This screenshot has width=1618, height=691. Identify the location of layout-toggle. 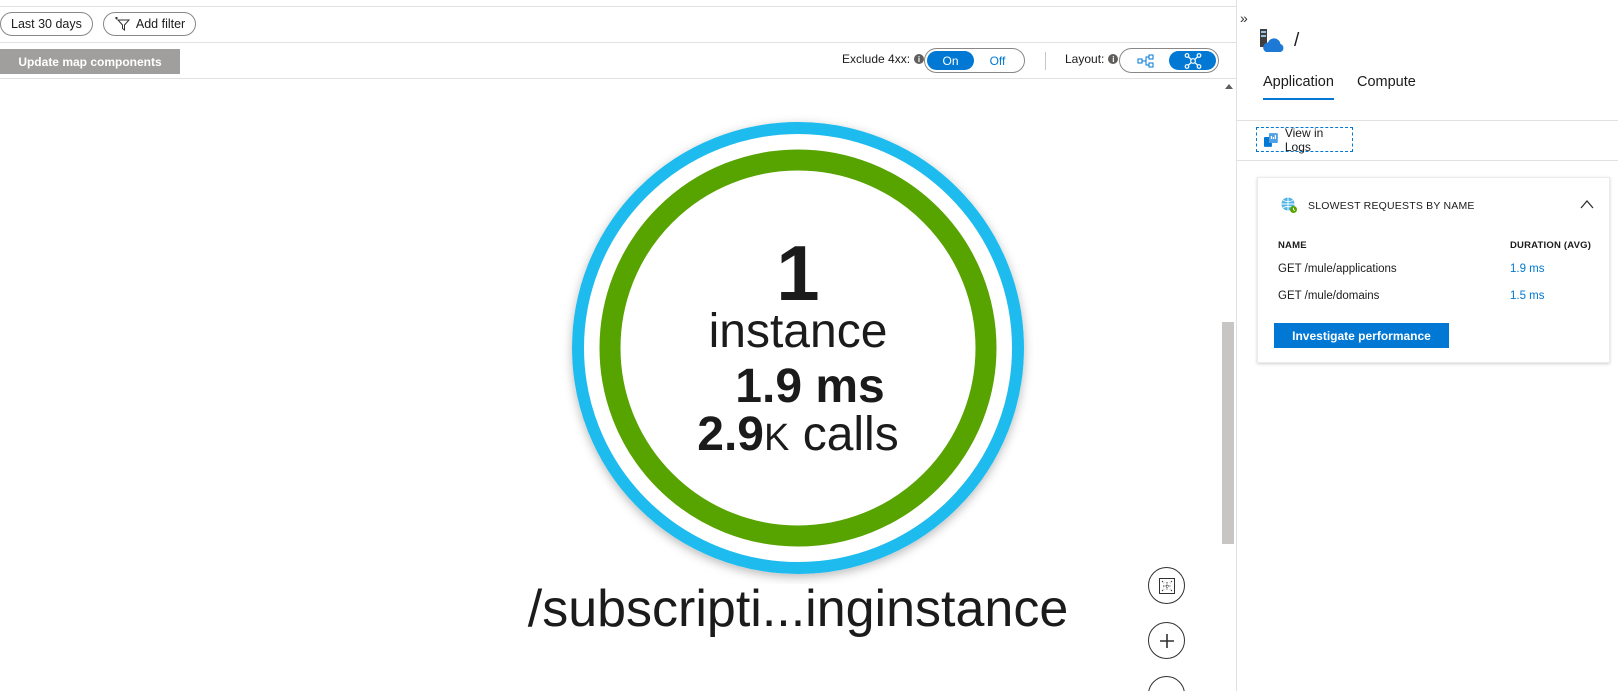
(1169, 60).